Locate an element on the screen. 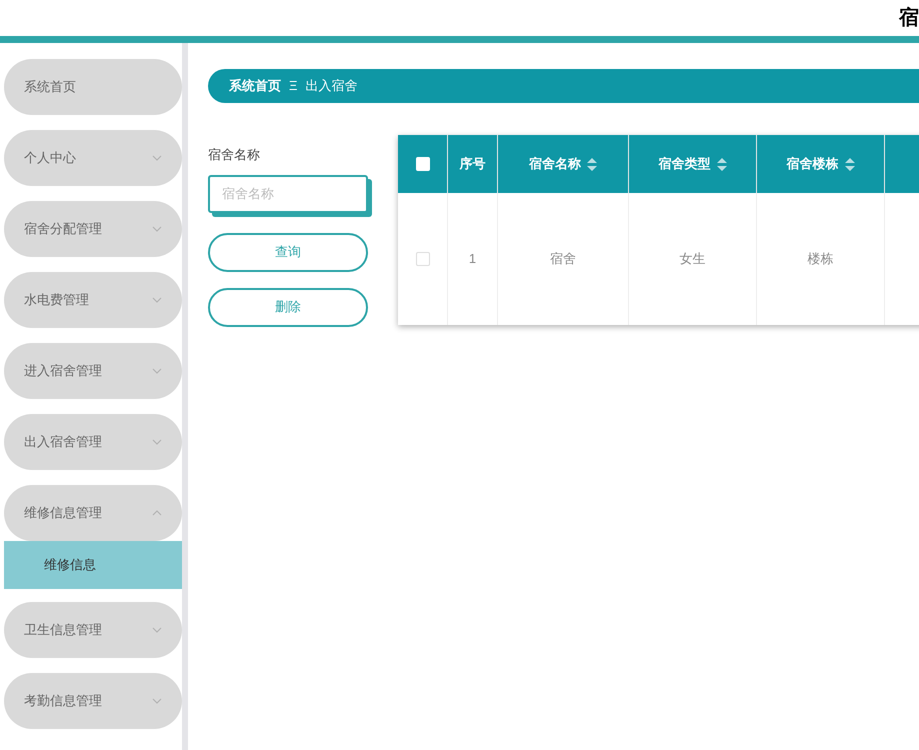 This screenshot has height=750, width=919. sidebar-menu-item: 进入宿舍管理 is located at coordinates (93, 371).